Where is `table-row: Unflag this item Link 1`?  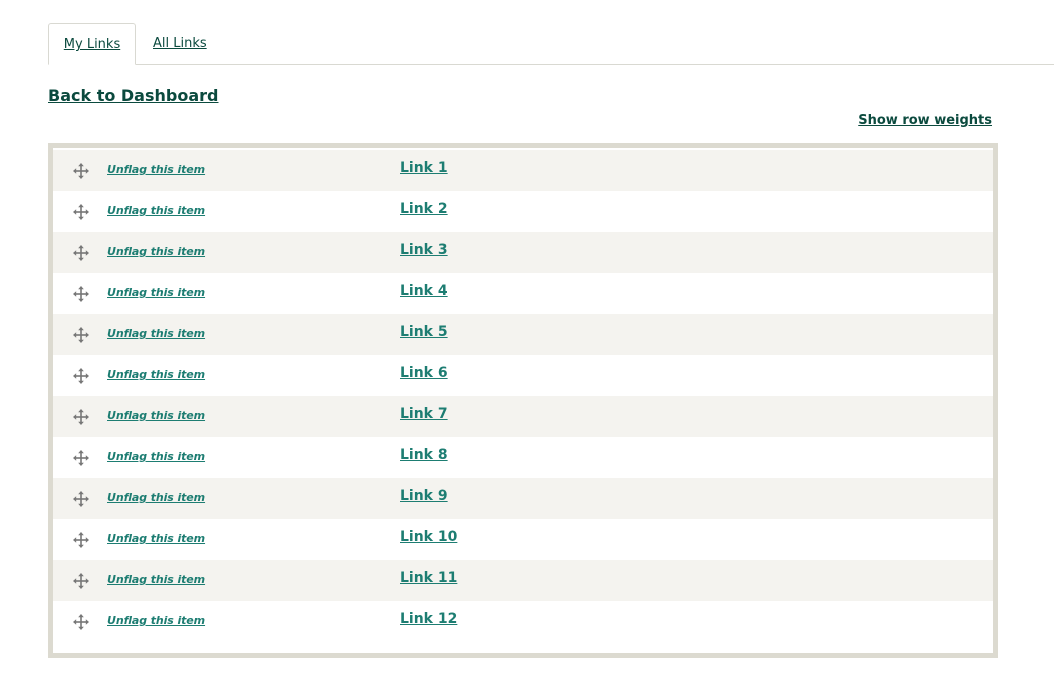
table-row: Unflag this item Link 1 is located at coordinates (523, 170).